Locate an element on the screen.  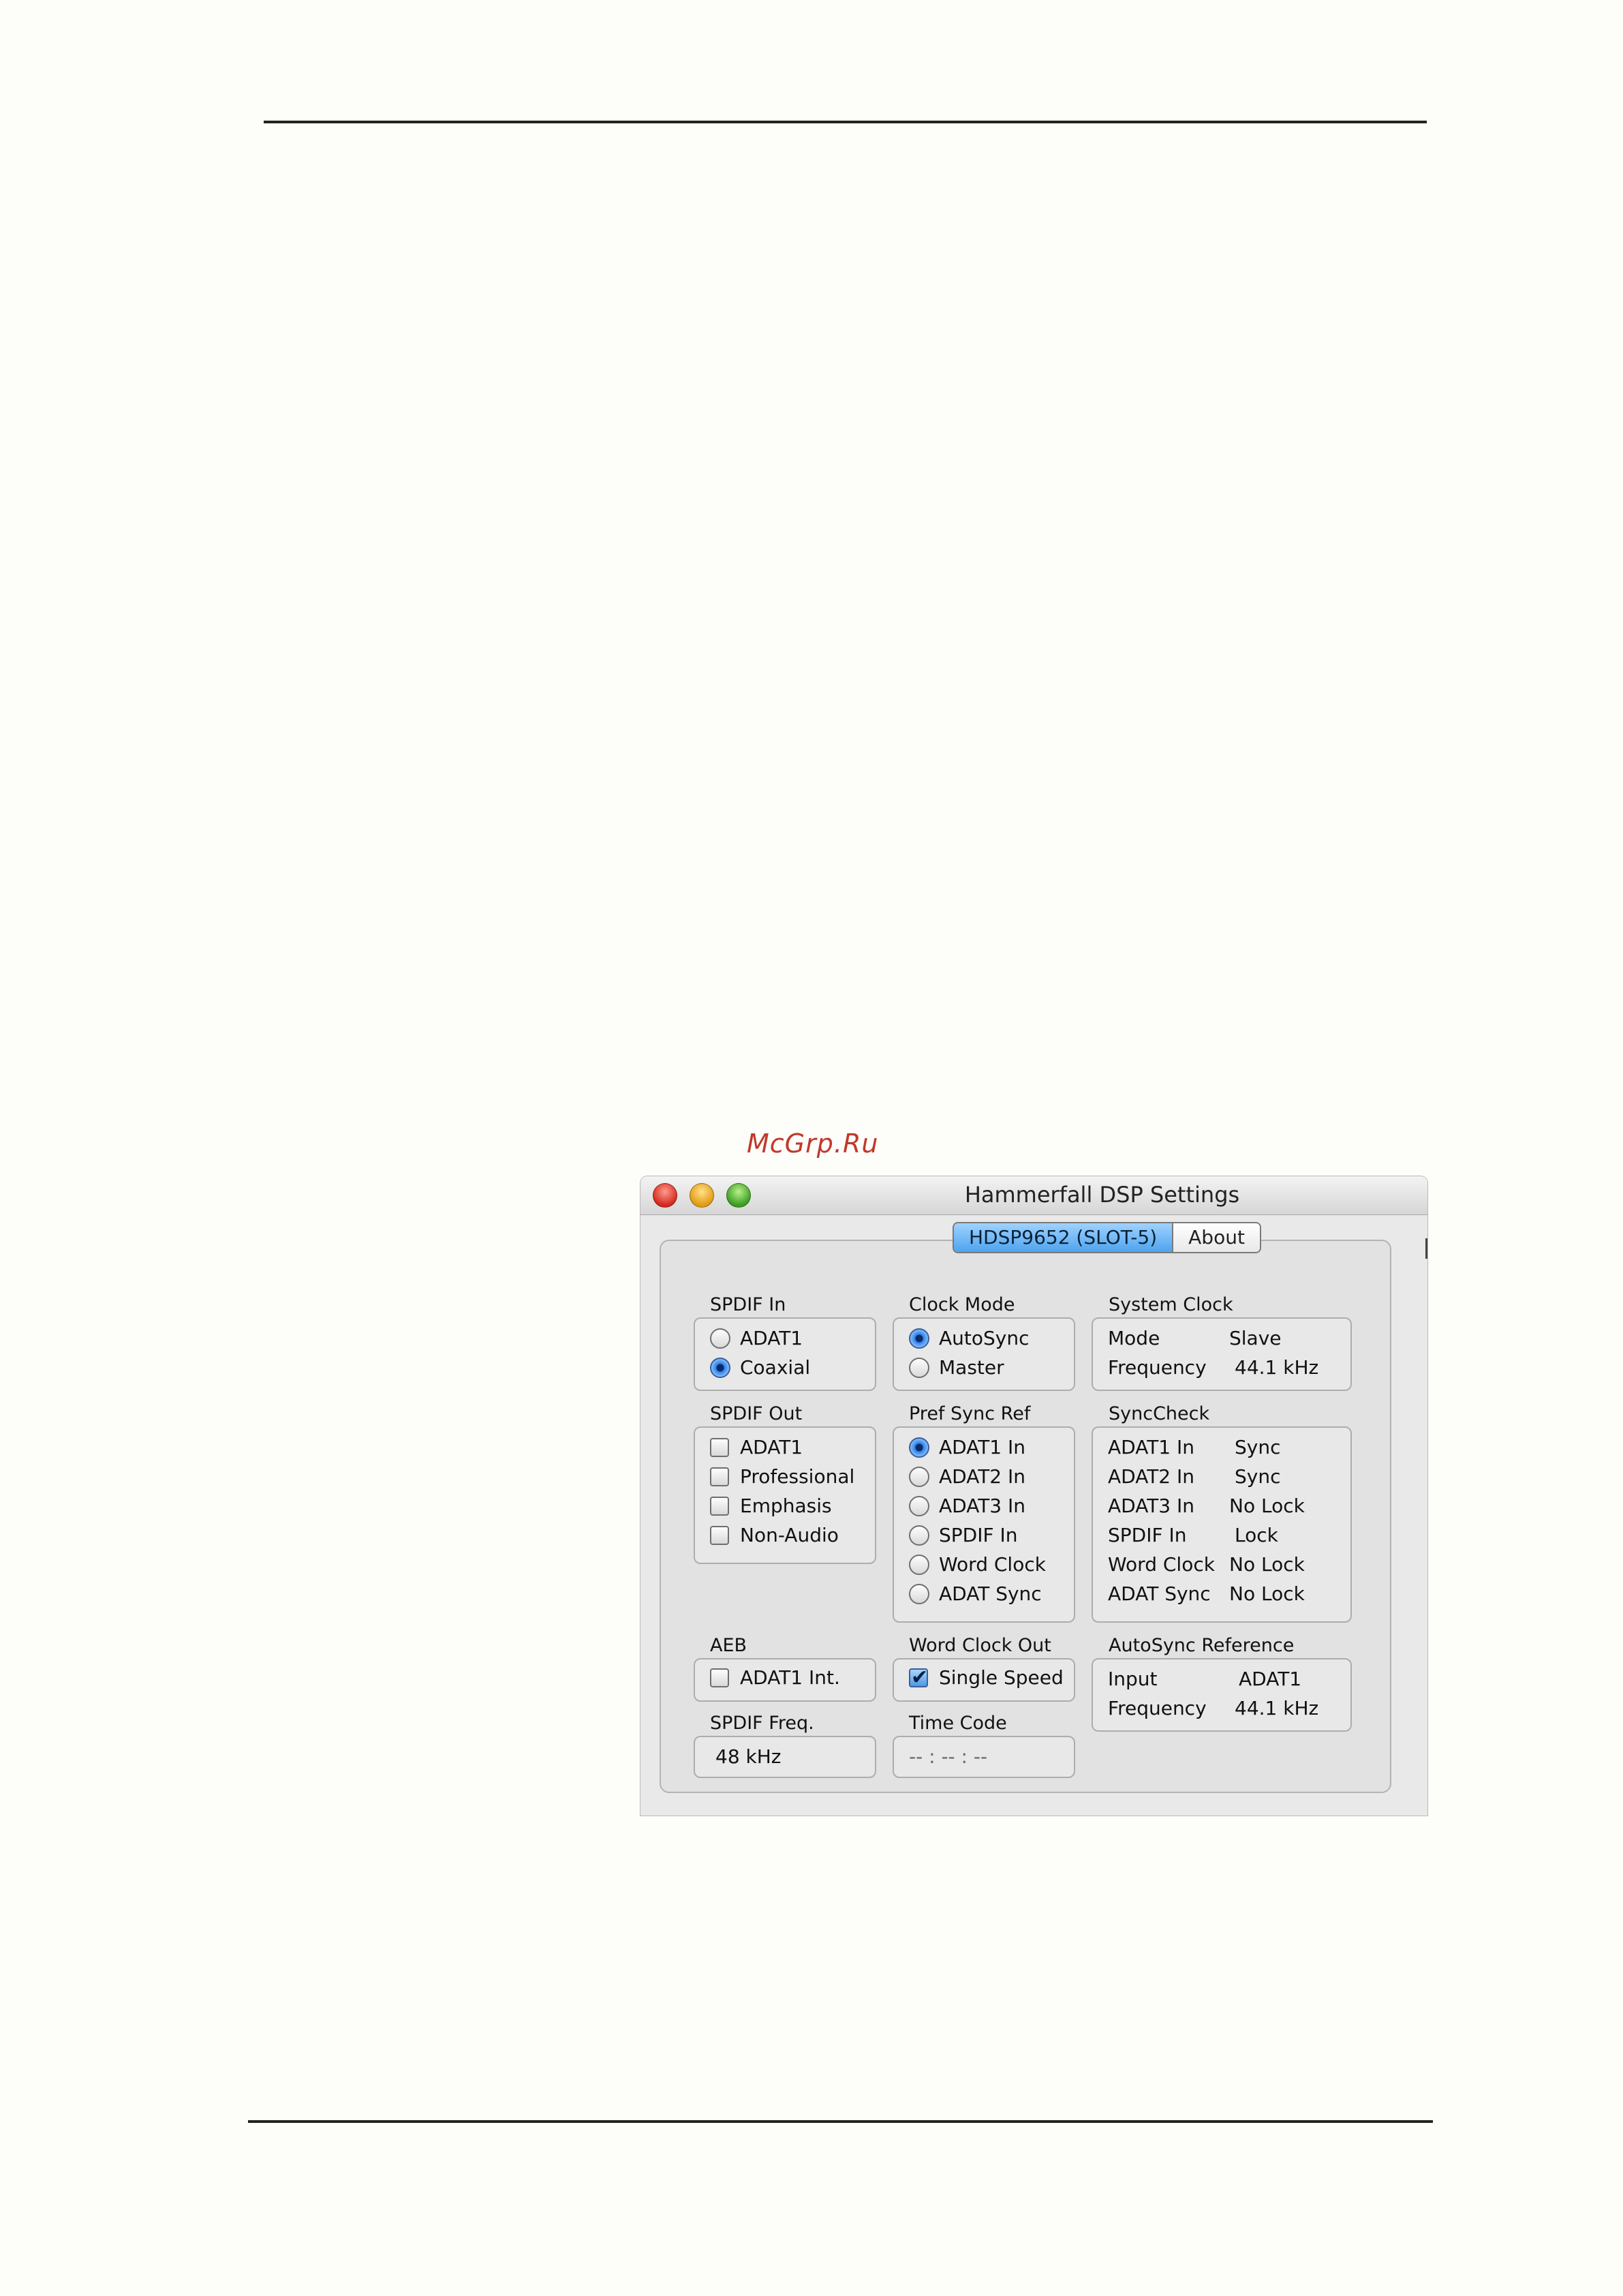
autosync-input-key: Input is located at coordinates (1133, 1679).